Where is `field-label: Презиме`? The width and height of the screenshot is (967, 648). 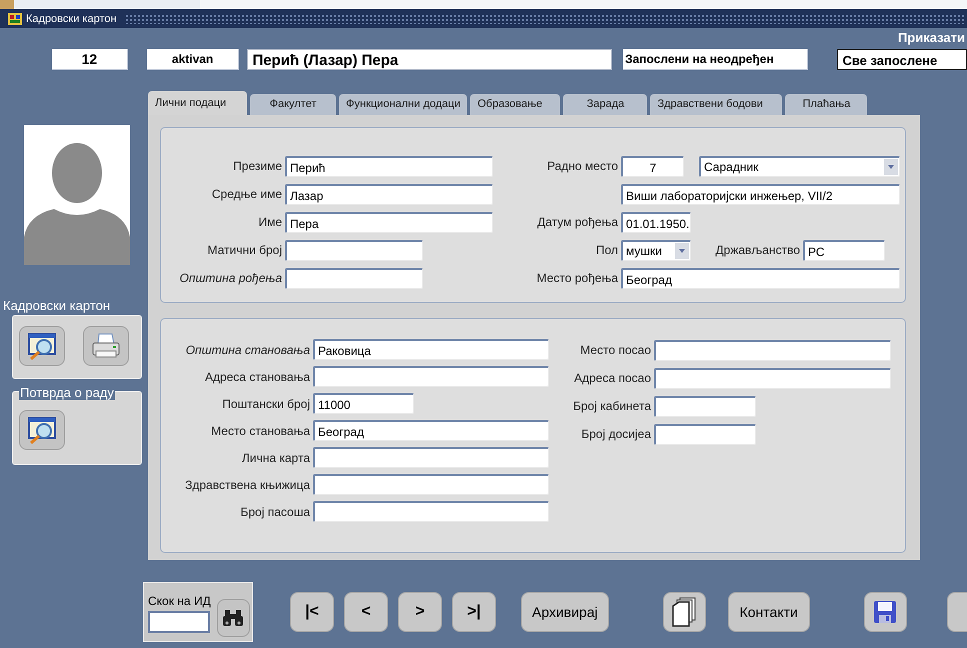
field-label: Презиме is located at coordinates (257, 166).